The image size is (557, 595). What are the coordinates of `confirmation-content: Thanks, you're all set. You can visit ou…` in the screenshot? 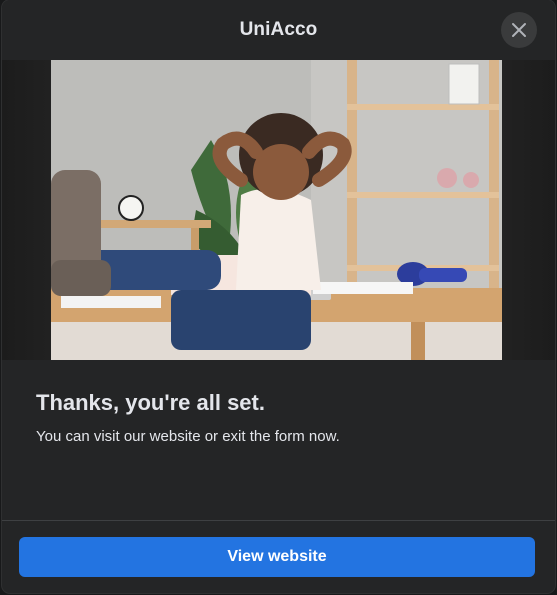 It's located at (281, 417).